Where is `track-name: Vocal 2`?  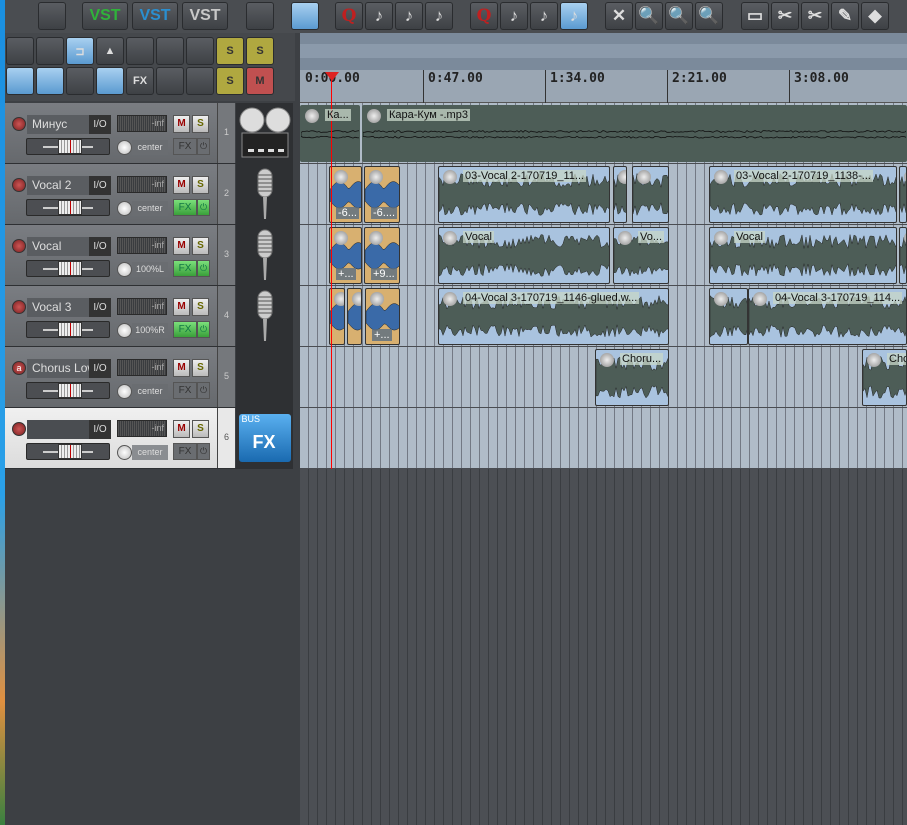 track-name: Vocal 2 is located at coordinates (58, 185).